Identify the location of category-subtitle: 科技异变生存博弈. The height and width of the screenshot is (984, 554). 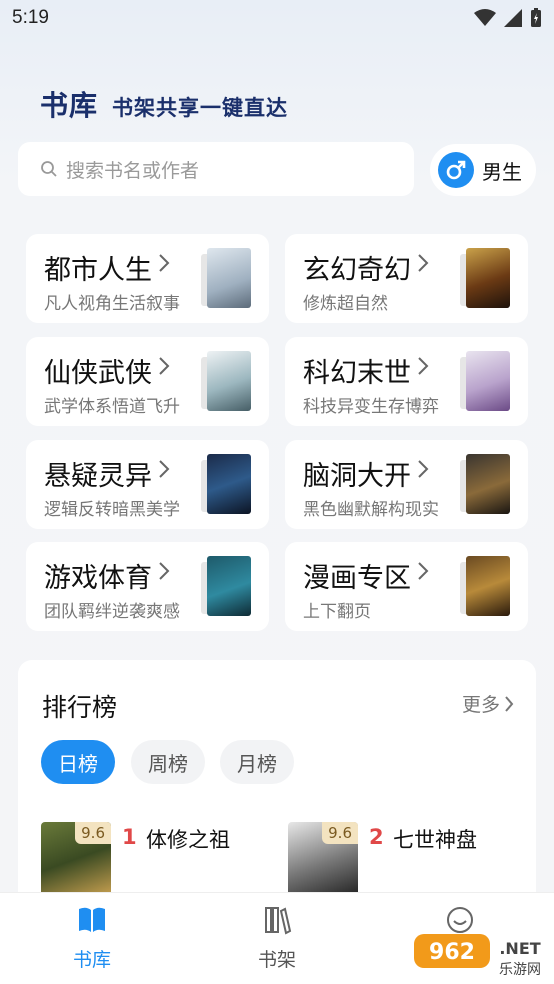
(371, 407).